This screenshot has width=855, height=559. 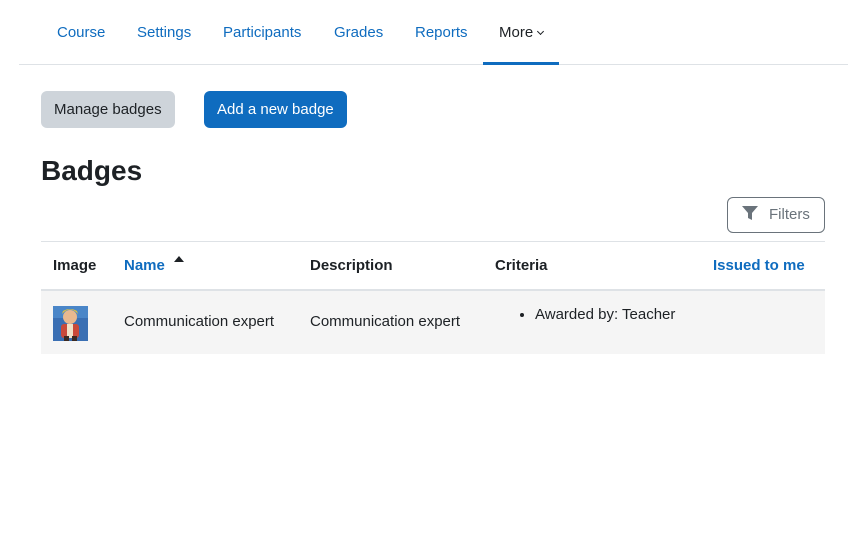 I want to click on column-header-description: Description, so click(x=351, y=265).